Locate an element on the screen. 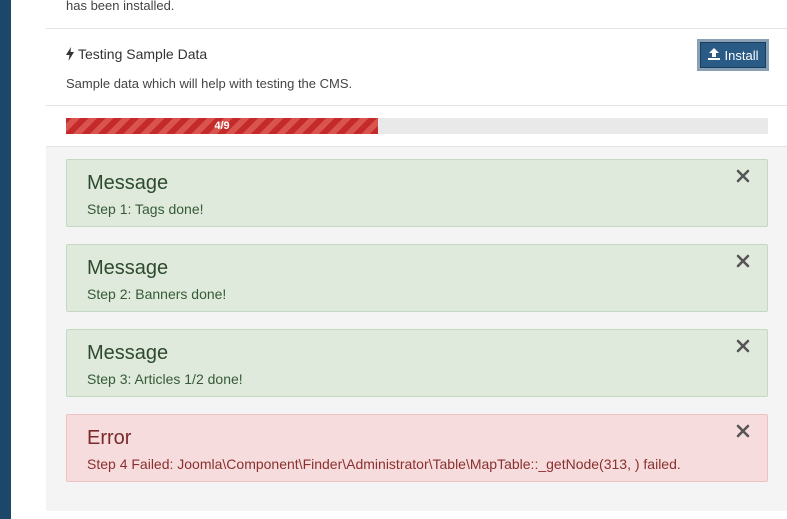 Image resolution: width=787 pixels, height=519 pixels. sidebar-gap is located at coordinates (20, 259).